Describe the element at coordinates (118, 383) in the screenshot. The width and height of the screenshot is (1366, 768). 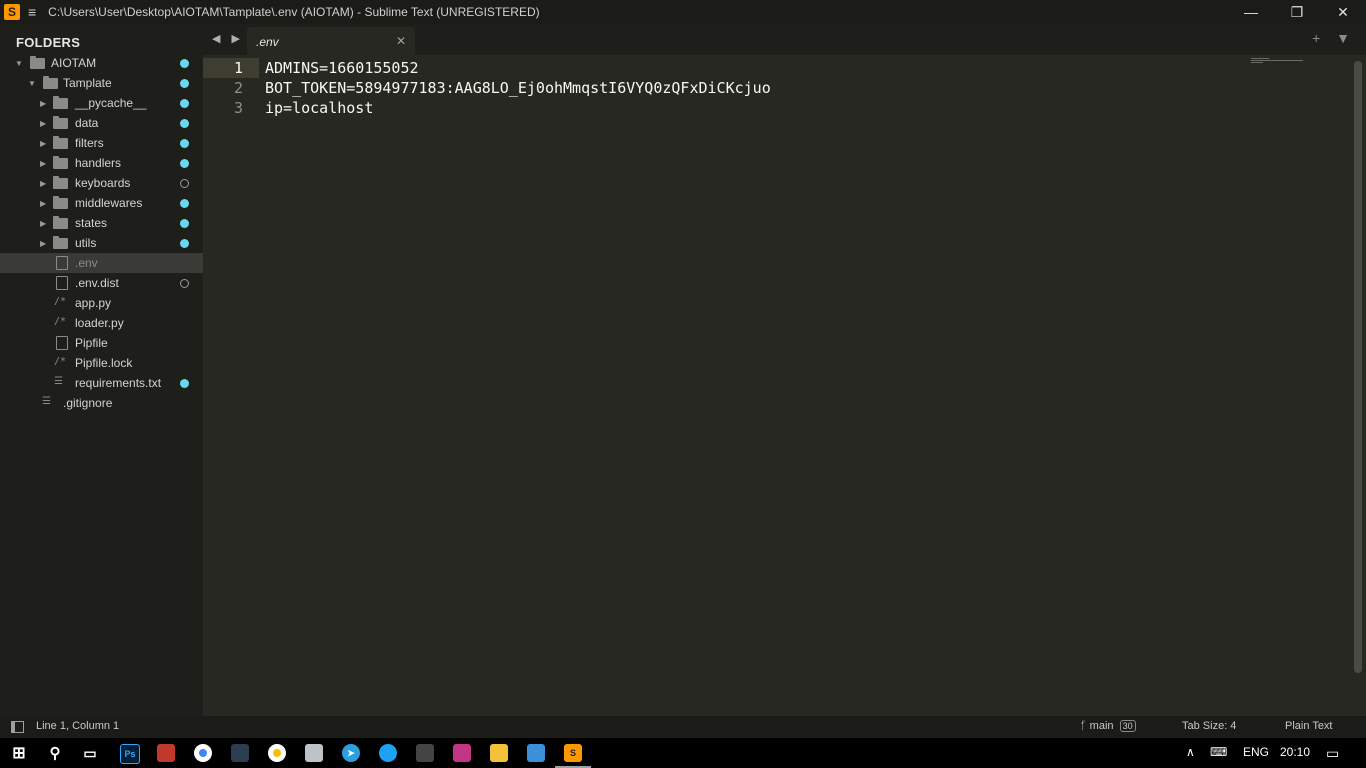
I see `tree-label: requirements.txt` at that location.